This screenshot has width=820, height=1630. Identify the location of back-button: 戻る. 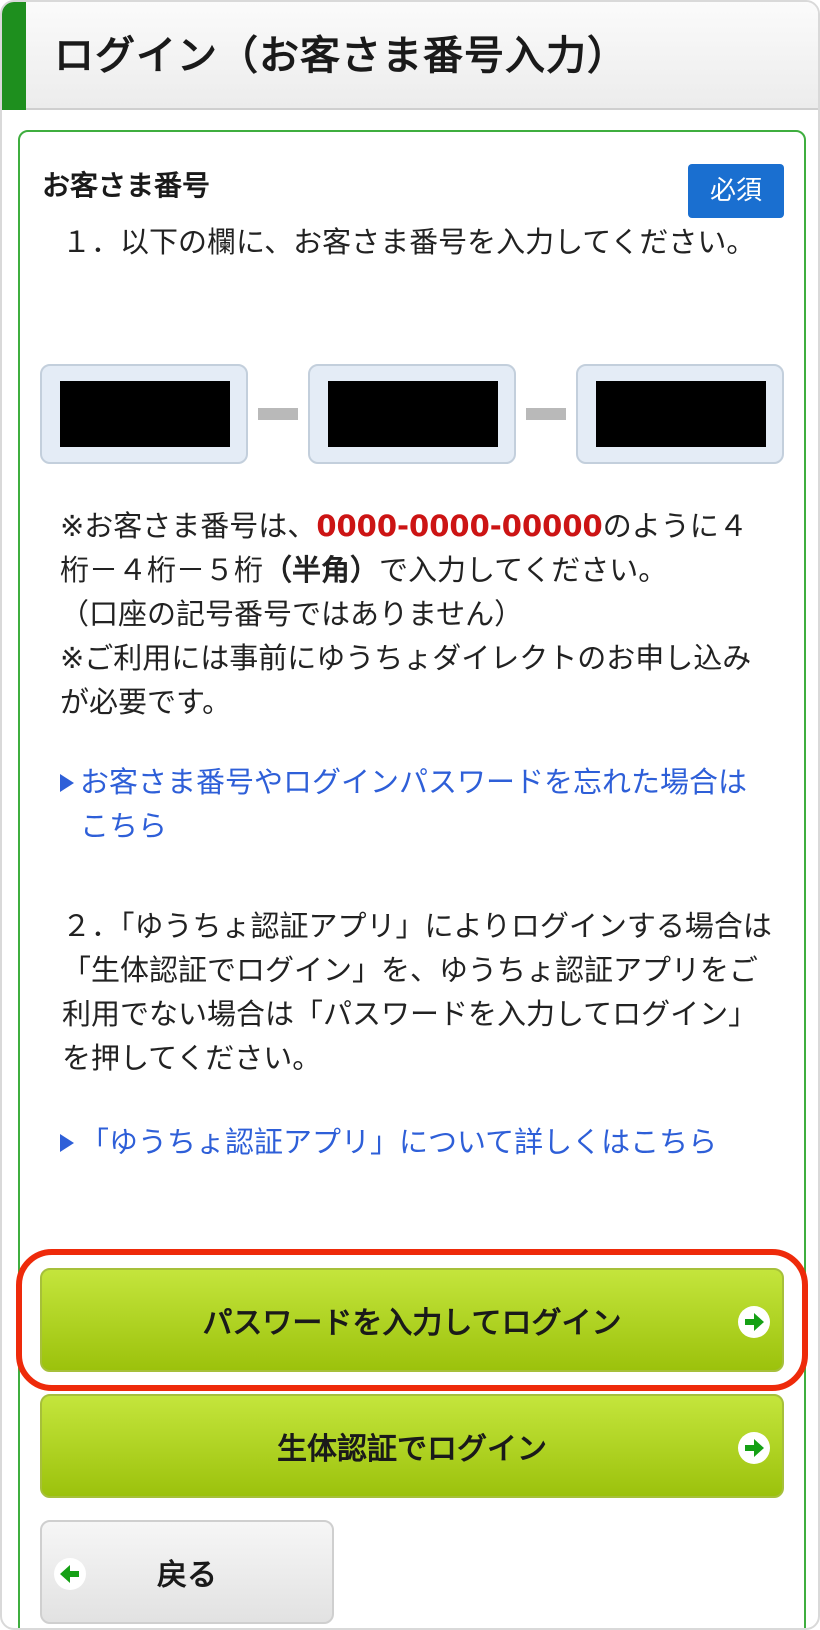
(187, 1572).